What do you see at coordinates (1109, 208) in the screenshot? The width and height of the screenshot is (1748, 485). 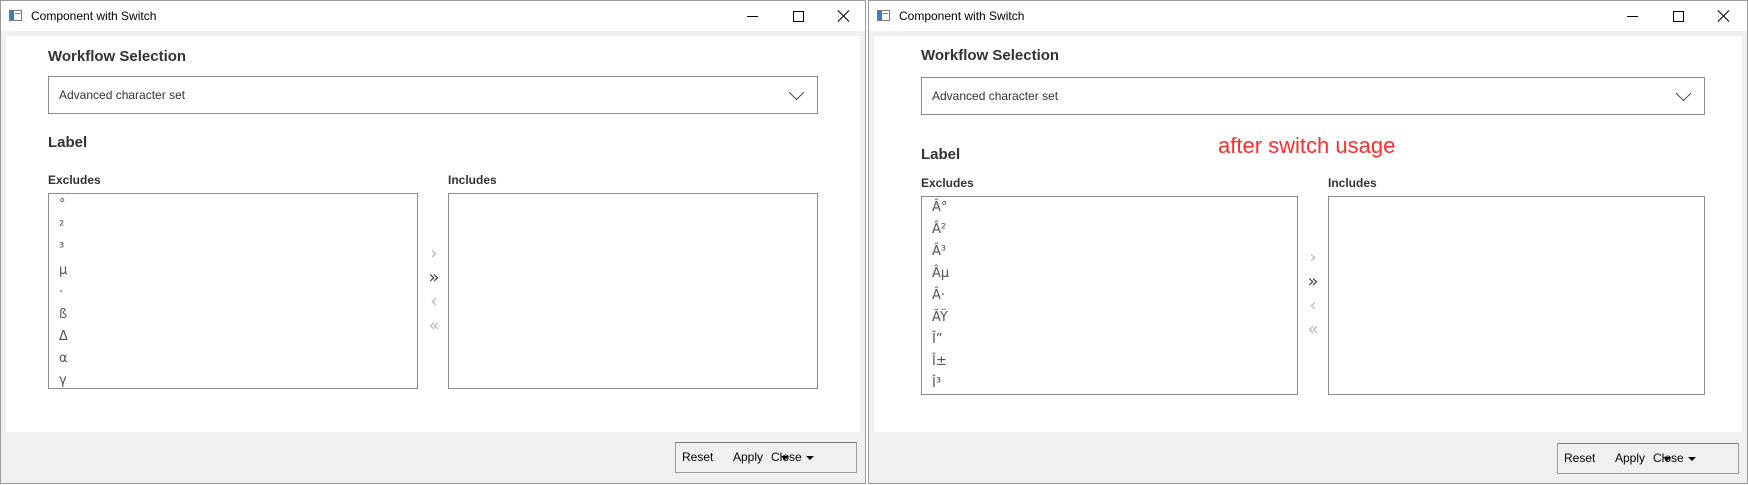 I see `list-item: Â°` at bounding box center [1109, 208].